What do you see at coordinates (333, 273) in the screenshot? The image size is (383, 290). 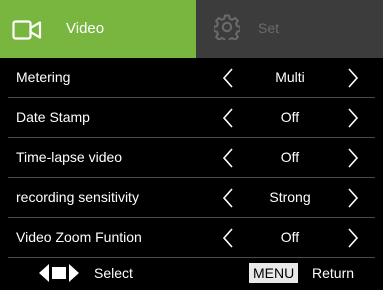 I see `return-hint-label: Return` at bounding box center [333, 273].